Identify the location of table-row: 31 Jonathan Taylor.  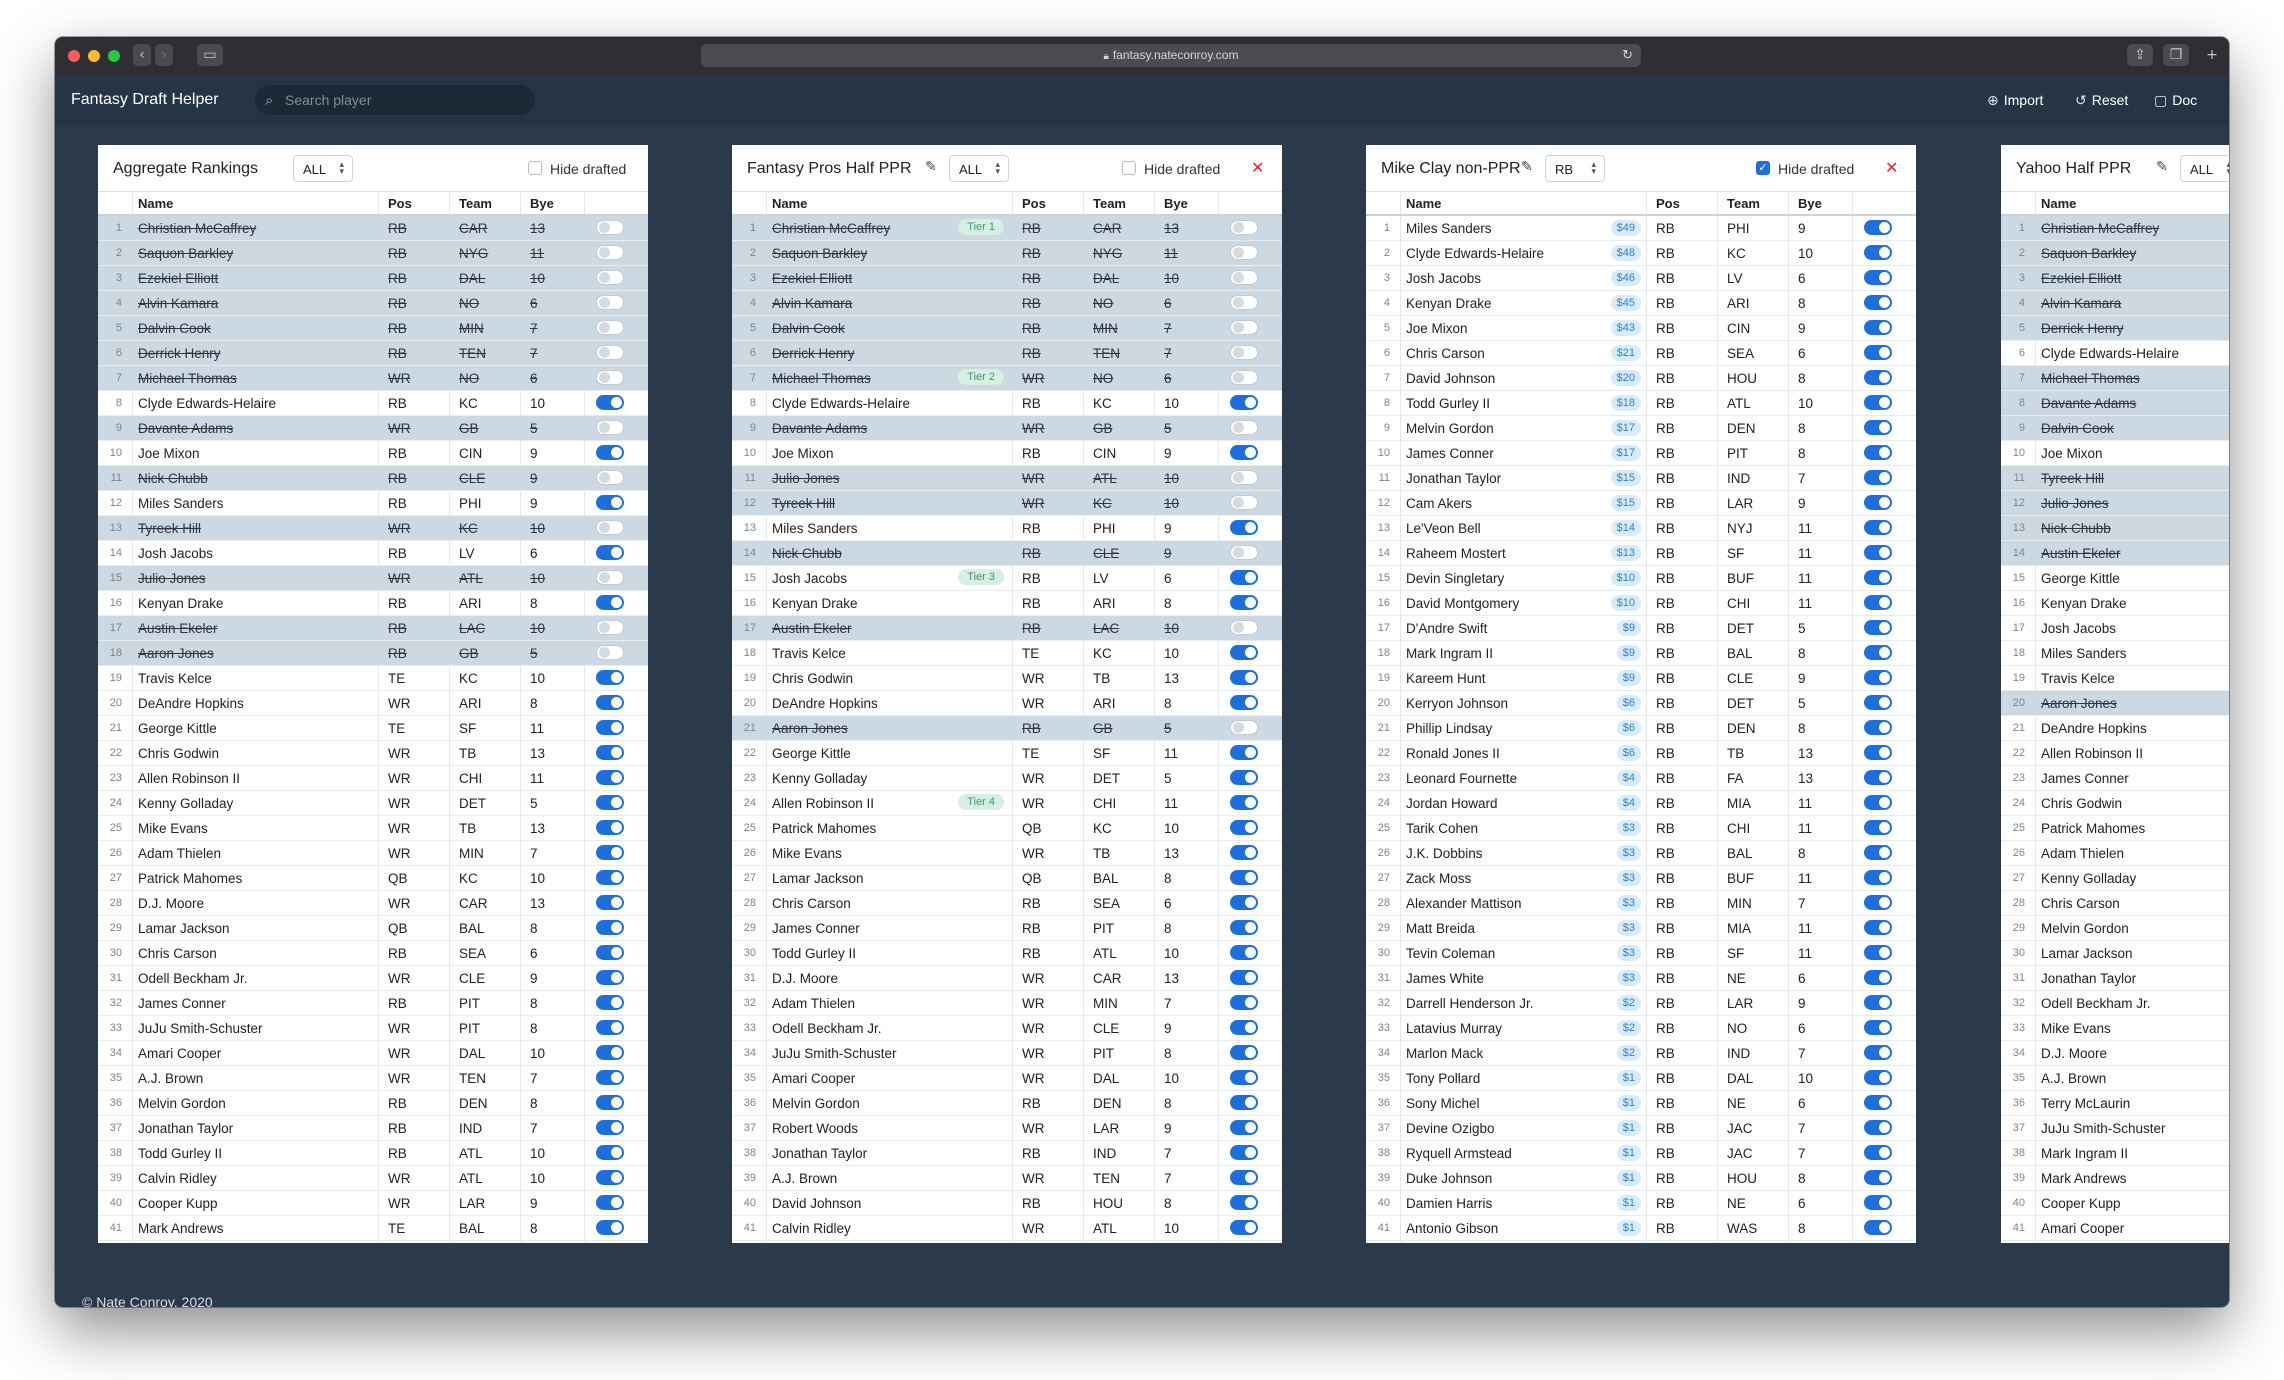
(2115, 978).